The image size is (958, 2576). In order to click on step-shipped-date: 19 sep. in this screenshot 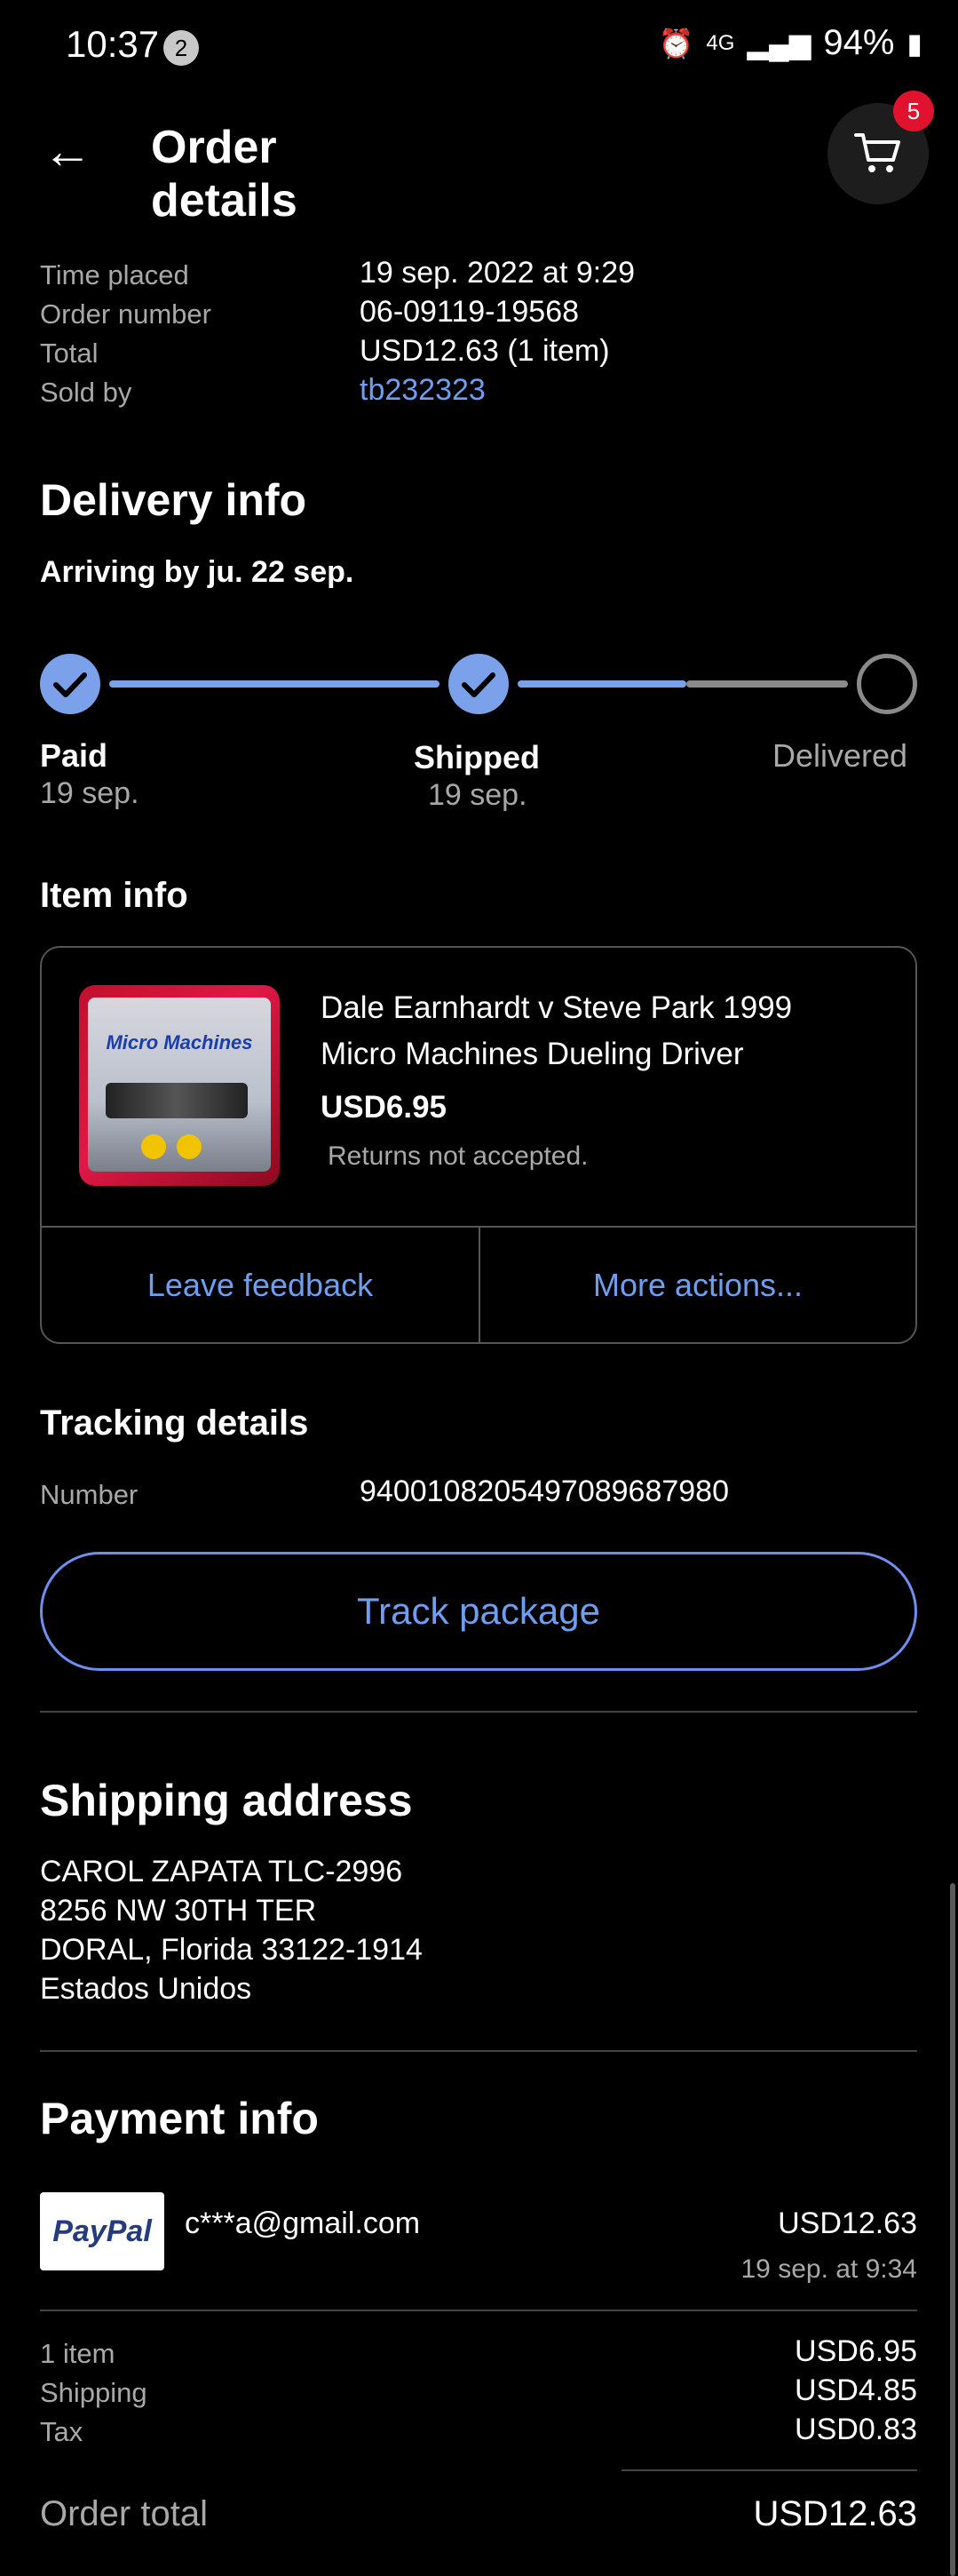, I will do `click(477, 795)`.